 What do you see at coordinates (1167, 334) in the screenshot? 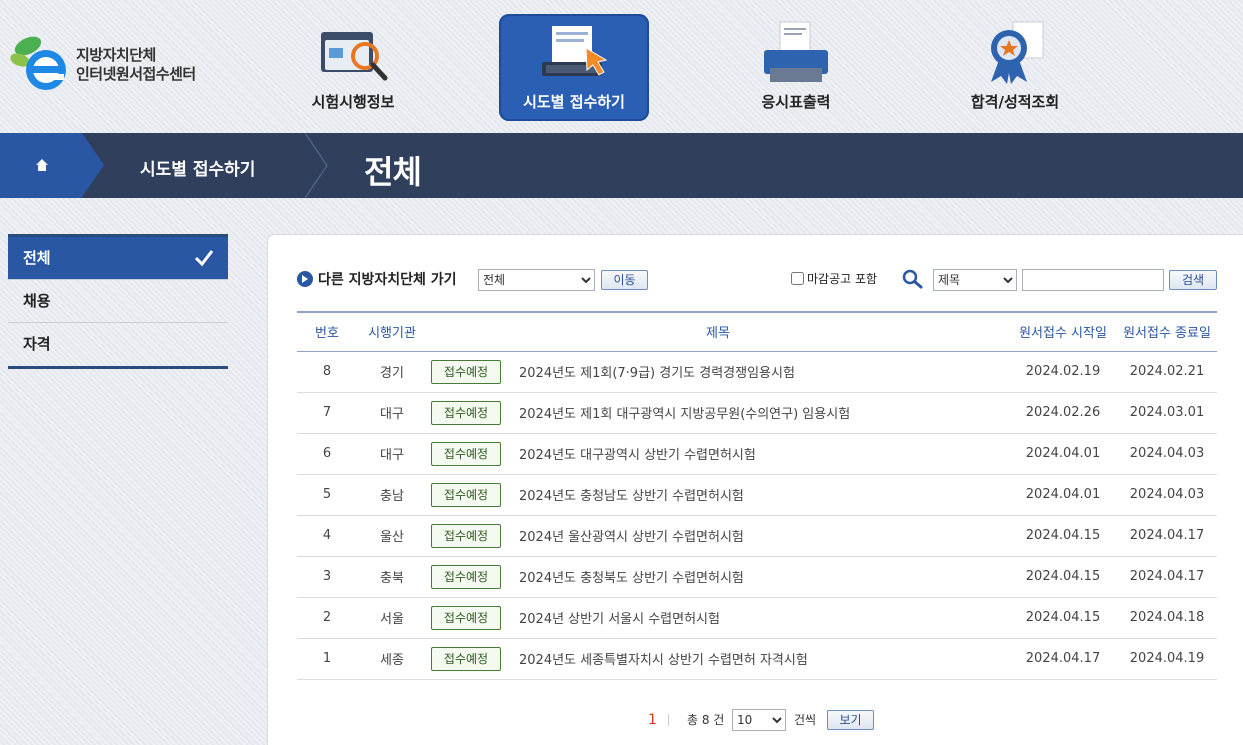
I see `col-end: 원서접수 종료일` at bounding box center [1167, 334].